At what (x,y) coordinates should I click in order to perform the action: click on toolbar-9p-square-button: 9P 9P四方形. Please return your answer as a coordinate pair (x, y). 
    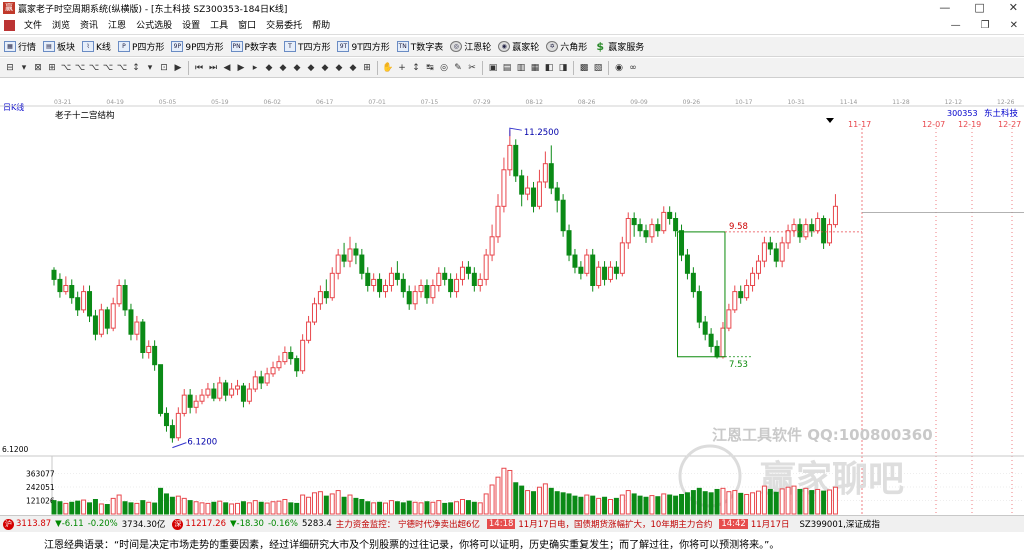
    Looking at the image, I should click on (197, 46).